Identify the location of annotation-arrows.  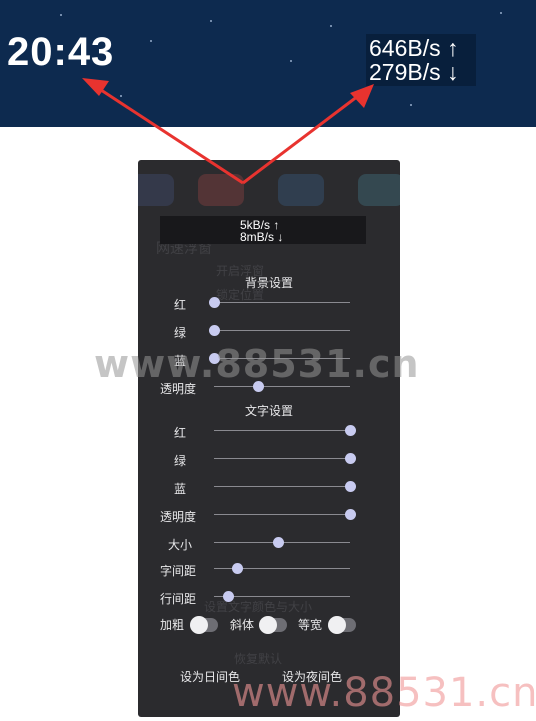
(228, 131).